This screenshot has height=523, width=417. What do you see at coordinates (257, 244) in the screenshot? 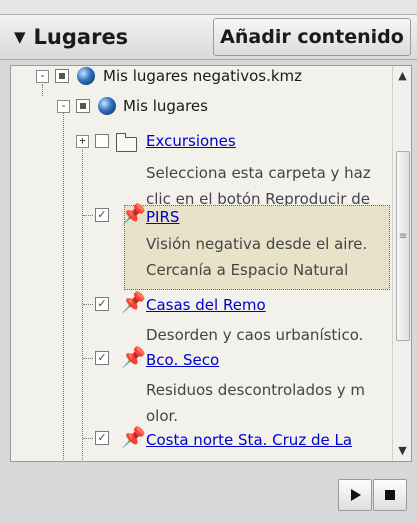
I see `pirs-description-line: Visión negativa desde el aire.` at bounding box center [257, 244].